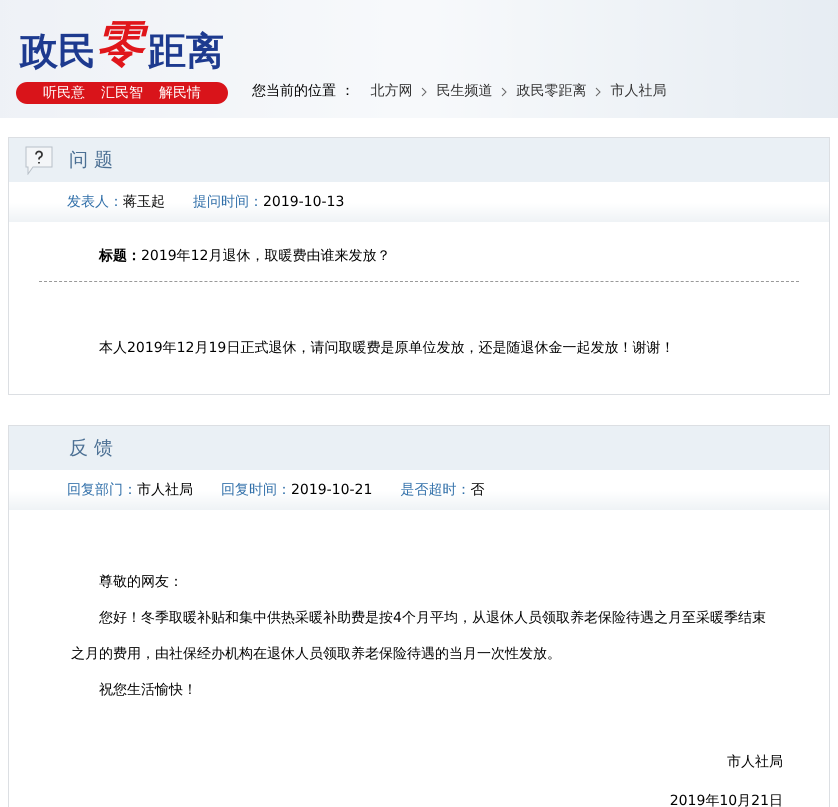  I want to click on paragraph: 本人2019年12月19日正式退休，请问取暖费是原单位发放，还是随退休金一起发放！谢谢！, so click(387, 348).